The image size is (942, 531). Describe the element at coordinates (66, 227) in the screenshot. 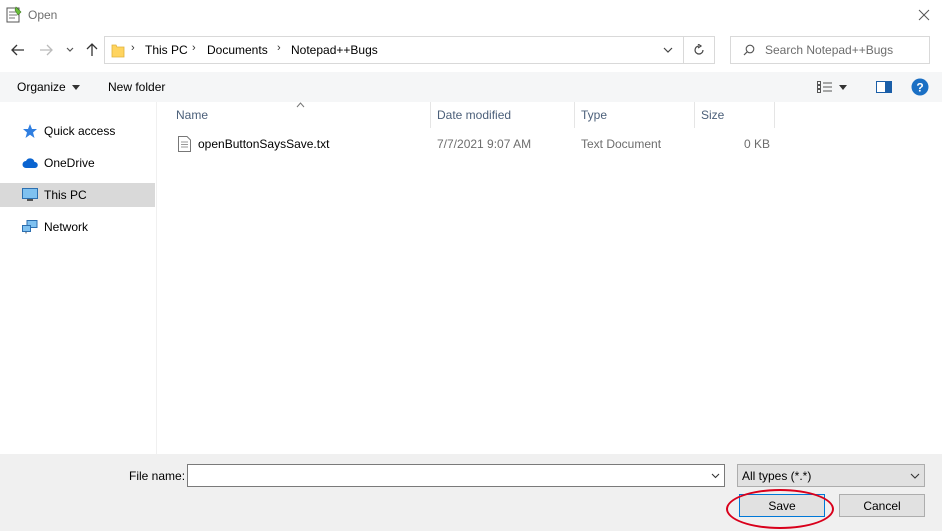

I see `sidebar-item-label: Network` at that location.